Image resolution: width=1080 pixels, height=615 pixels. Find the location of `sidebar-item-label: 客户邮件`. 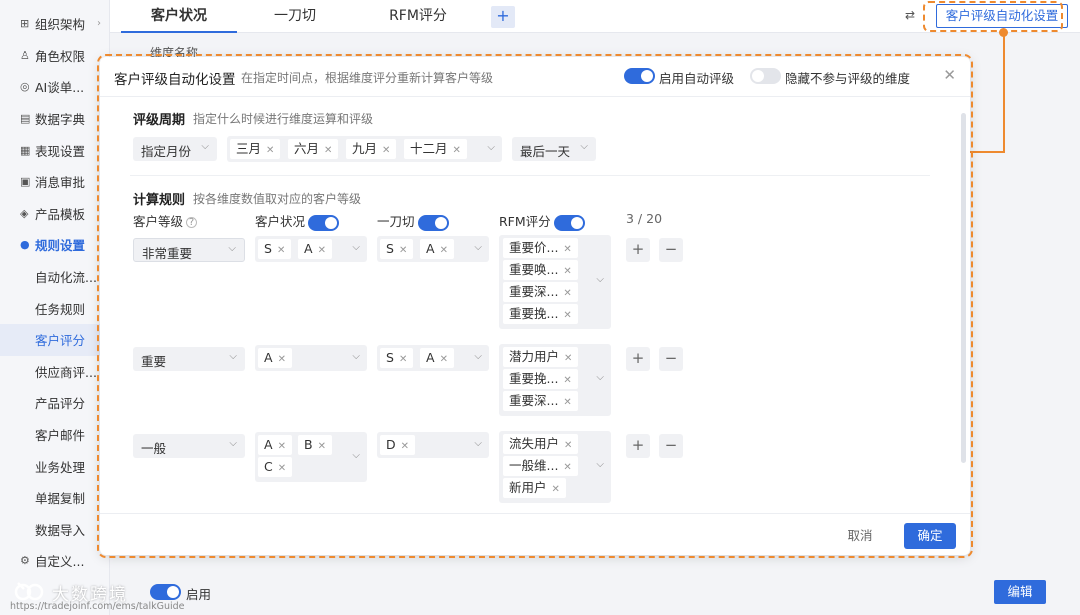

sidebar-item-label: 客户邮件 is located at coordinates (60, 436).